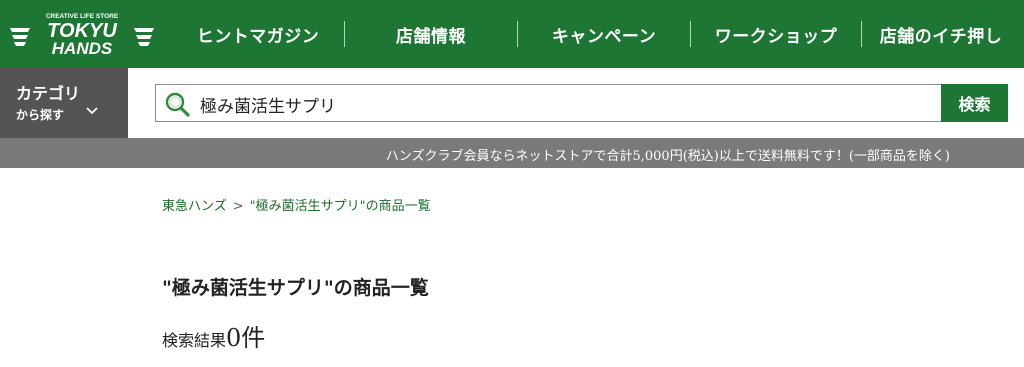 The image size is (1024, 367). Describe the element at coordinates (92, 111) in the screenshot. I see `chevron-down-icon` at that location.